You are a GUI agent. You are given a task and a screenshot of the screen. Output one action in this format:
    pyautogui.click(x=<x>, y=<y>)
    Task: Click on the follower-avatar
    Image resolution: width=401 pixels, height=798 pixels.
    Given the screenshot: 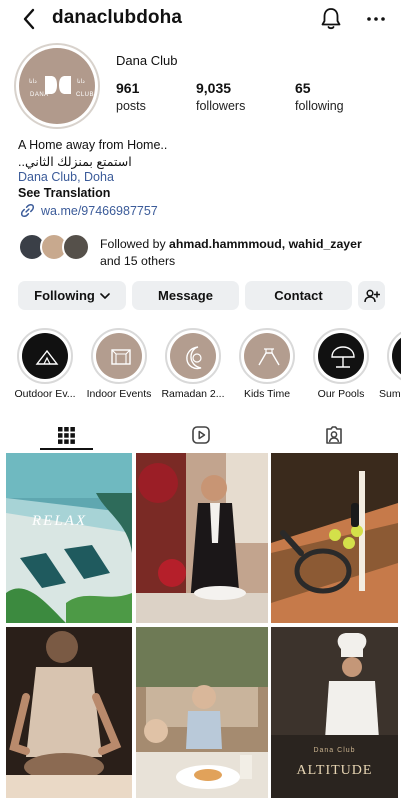 What is the action you would take?
    pyautogui.click(x=76, y=247)
    